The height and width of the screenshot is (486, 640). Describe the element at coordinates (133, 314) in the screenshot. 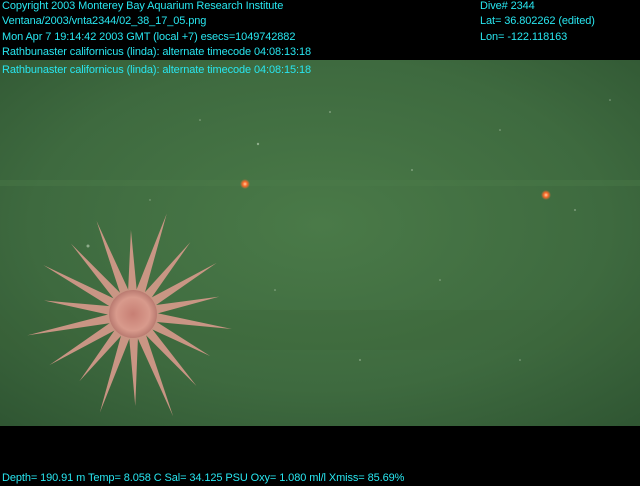

I see `sea-star-central-disc` at that location.